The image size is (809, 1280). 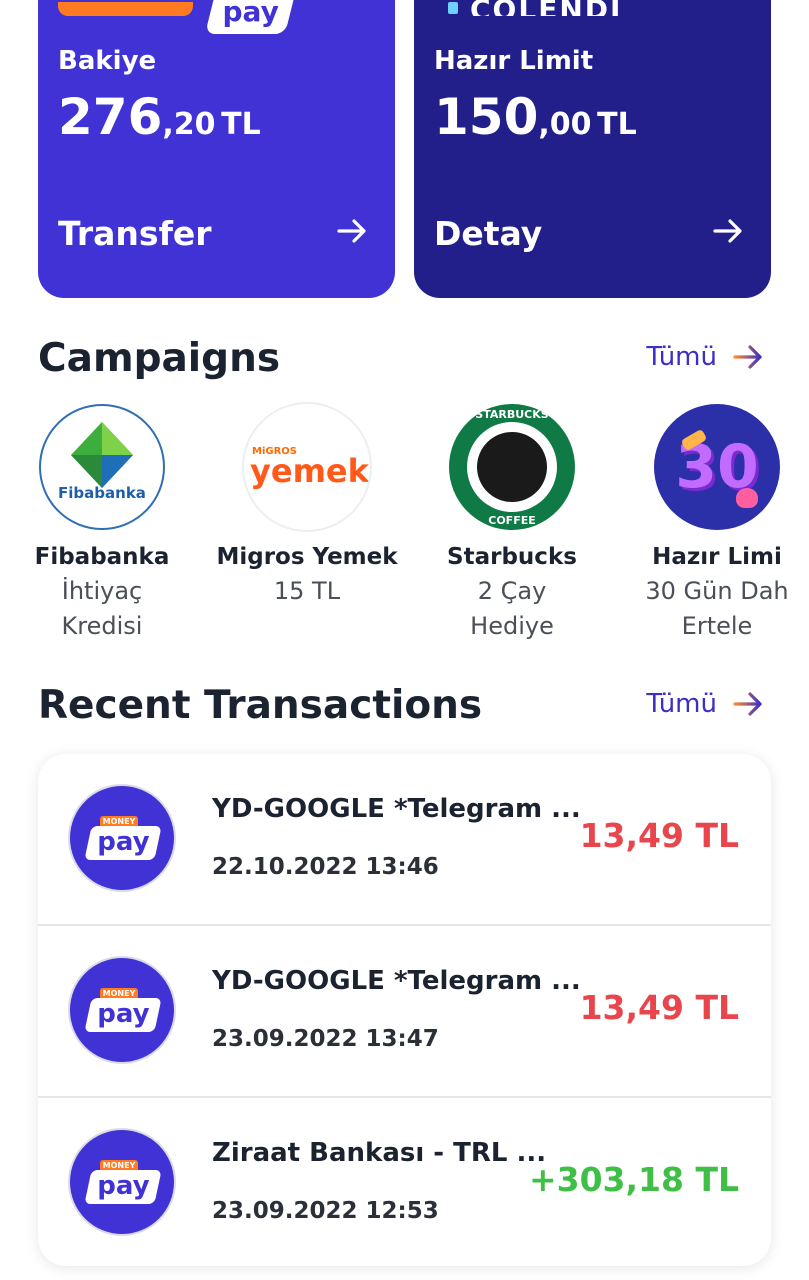 I want to click on campaign-desc-line1: İhtiyaç, so click(x=102, y=591).